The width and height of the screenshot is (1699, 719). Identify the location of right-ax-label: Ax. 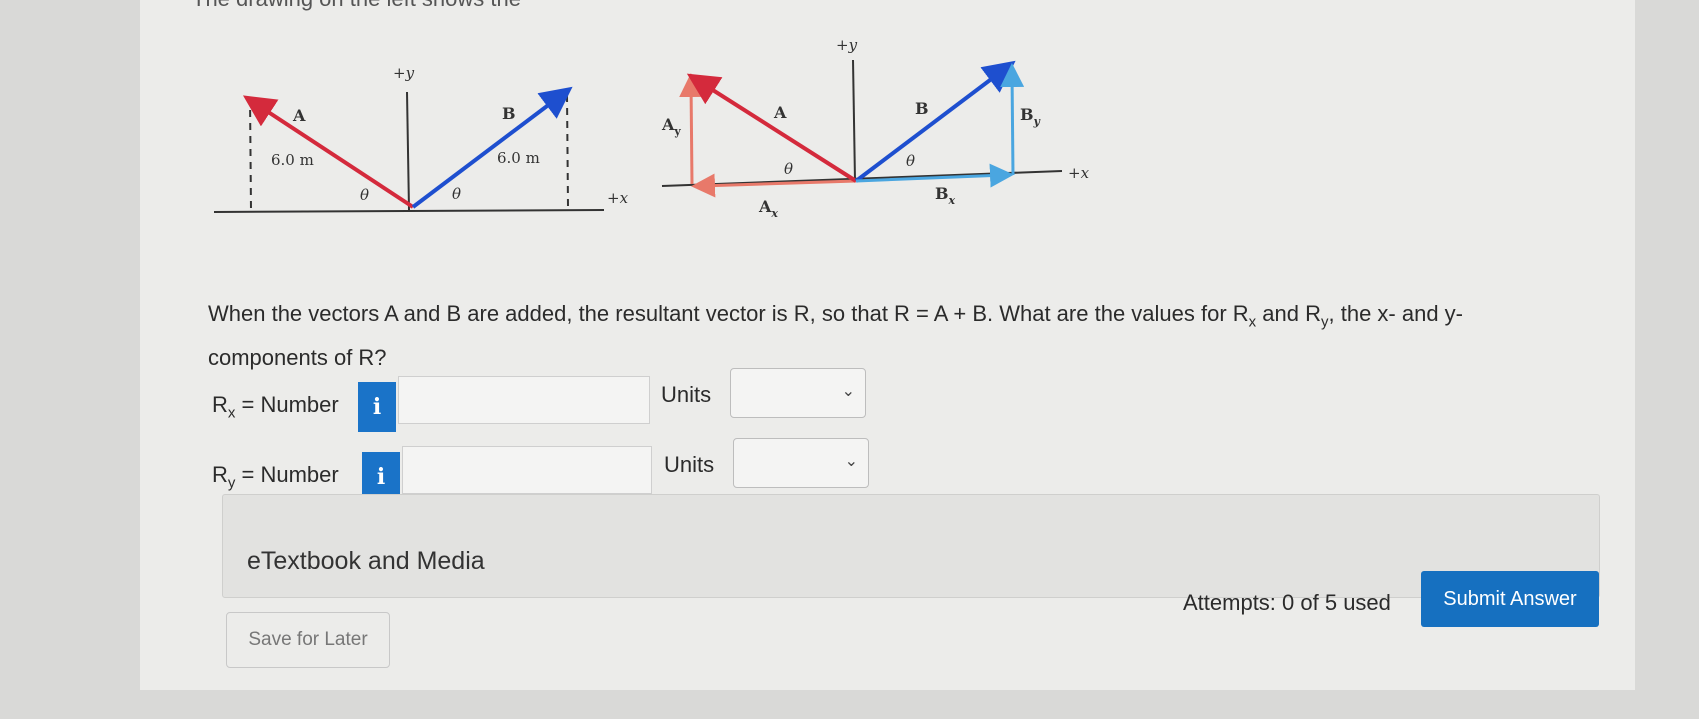
(768, 208).